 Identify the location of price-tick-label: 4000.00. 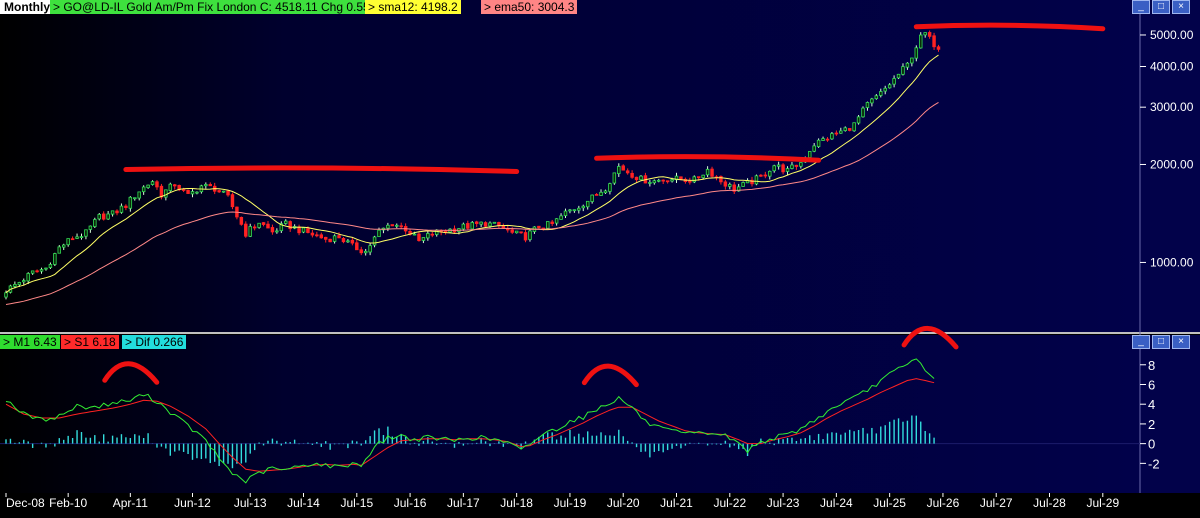
(1172, 67).